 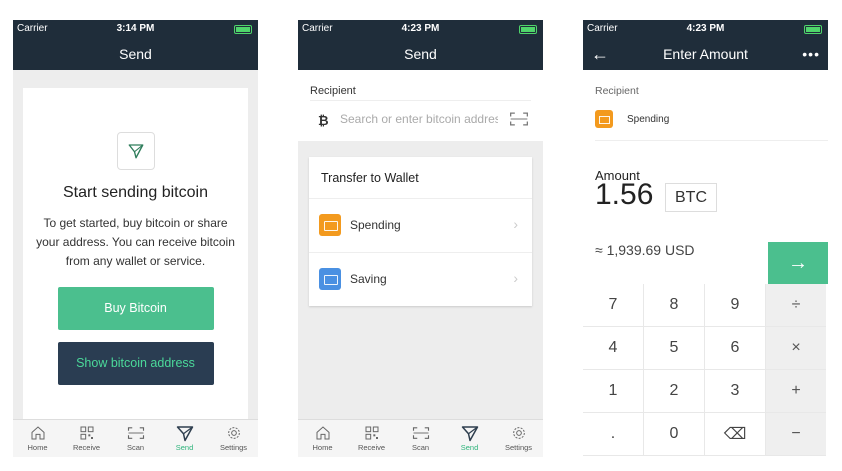 I want to click on show-address-button: Show bitcoin address, so click(x=135, y=363).